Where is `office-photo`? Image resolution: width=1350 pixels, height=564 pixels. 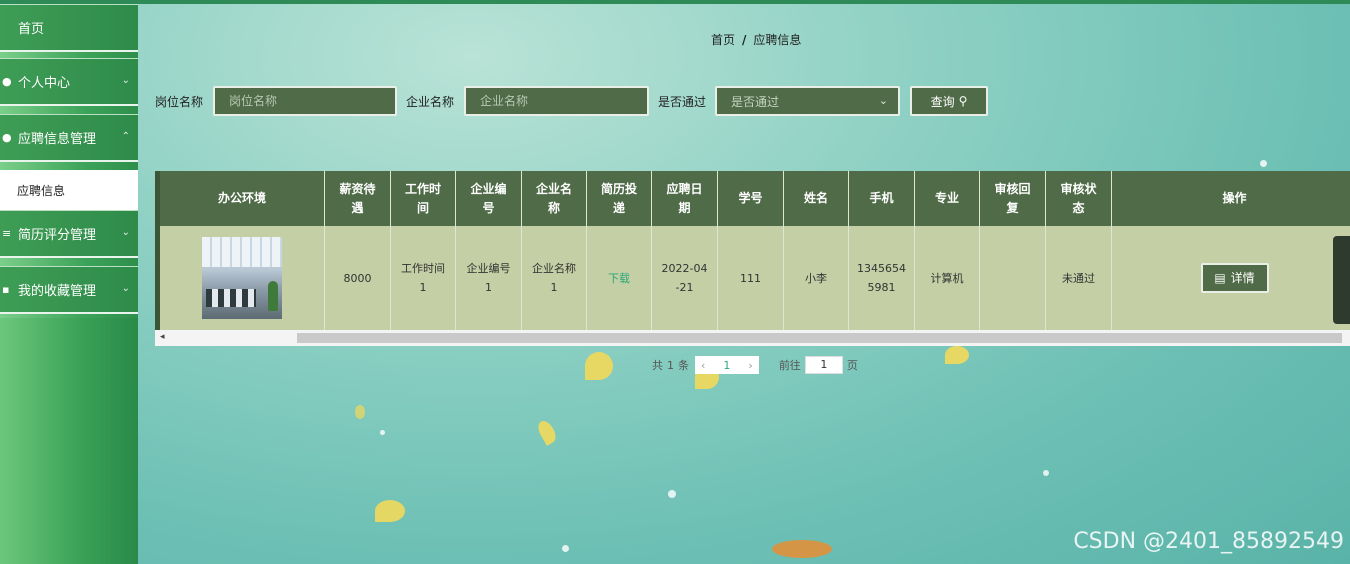
office-photo is located at coordinates (242, 278).